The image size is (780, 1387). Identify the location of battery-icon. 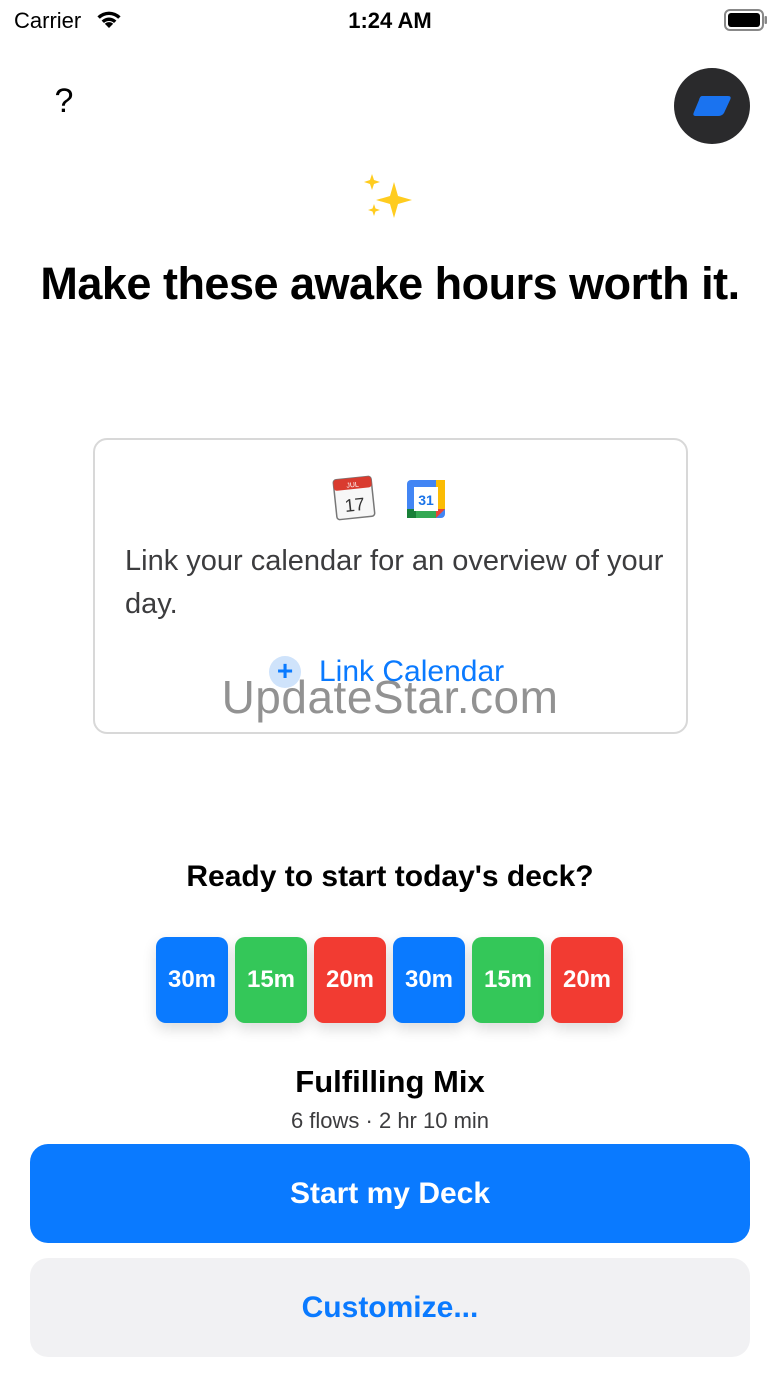
(746, 20).